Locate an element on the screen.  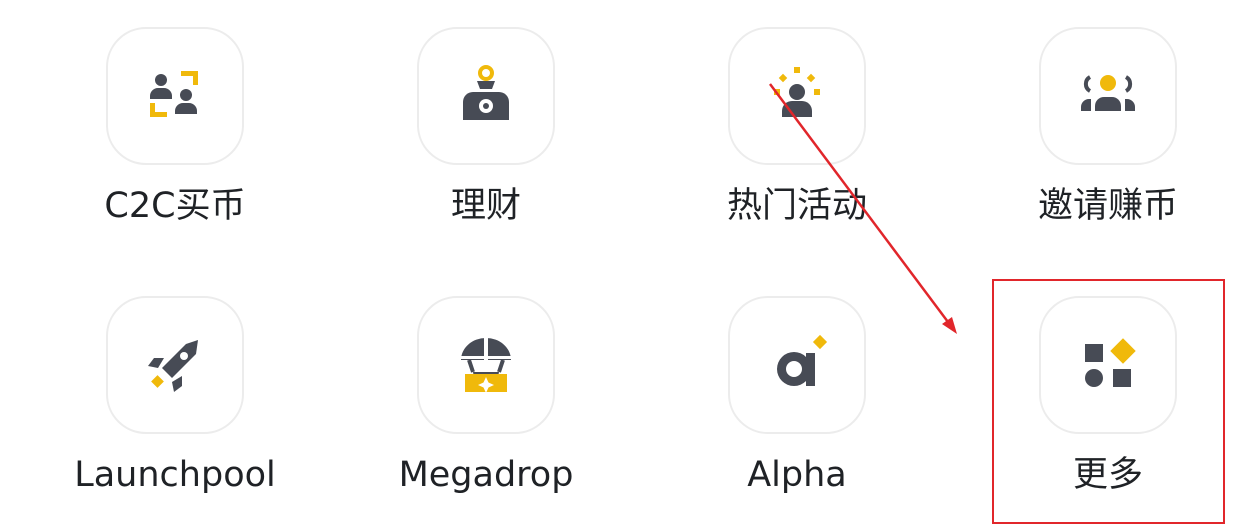
grid-item-alpha: Alpha is located at coordinates (797, 401).